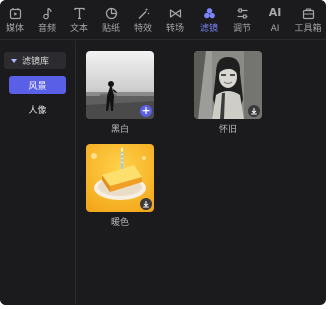  I want to click on category-portrait-label: 人像, so click(37, 110).